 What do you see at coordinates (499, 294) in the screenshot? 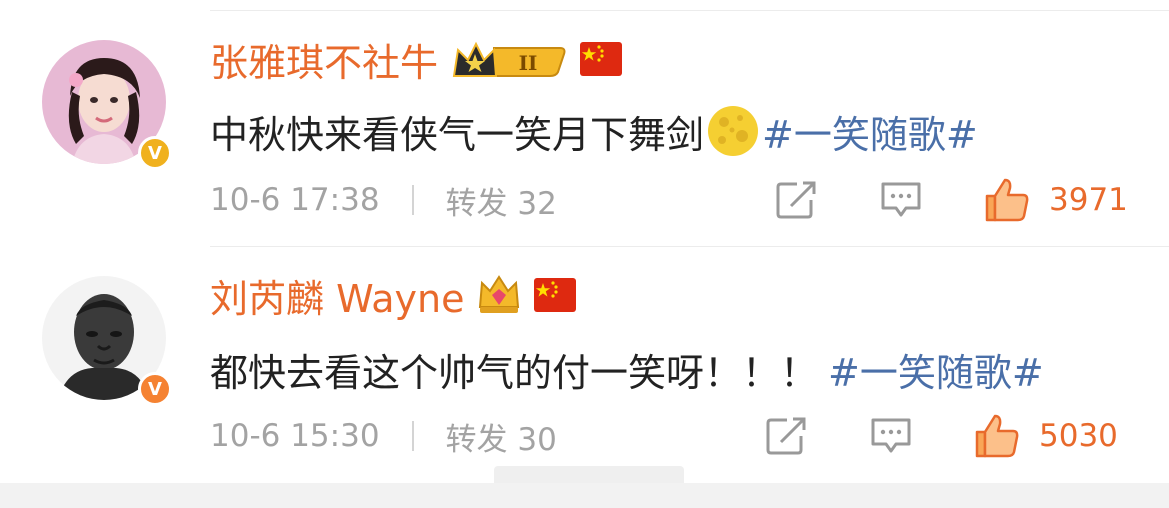
I see `crown-badge-icon` at bounding box center [499, 294].